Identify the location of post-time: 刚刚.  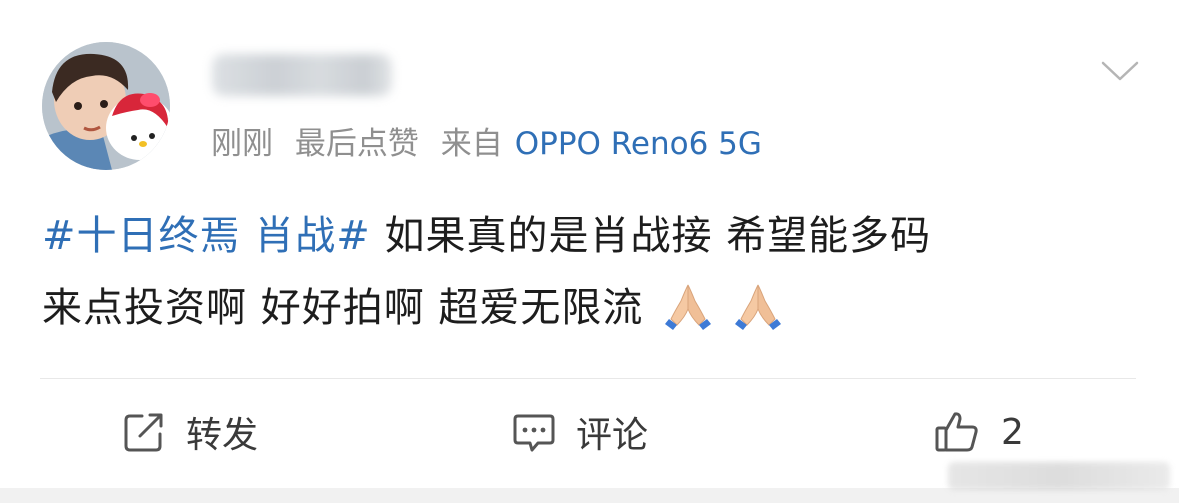
(242, 144).